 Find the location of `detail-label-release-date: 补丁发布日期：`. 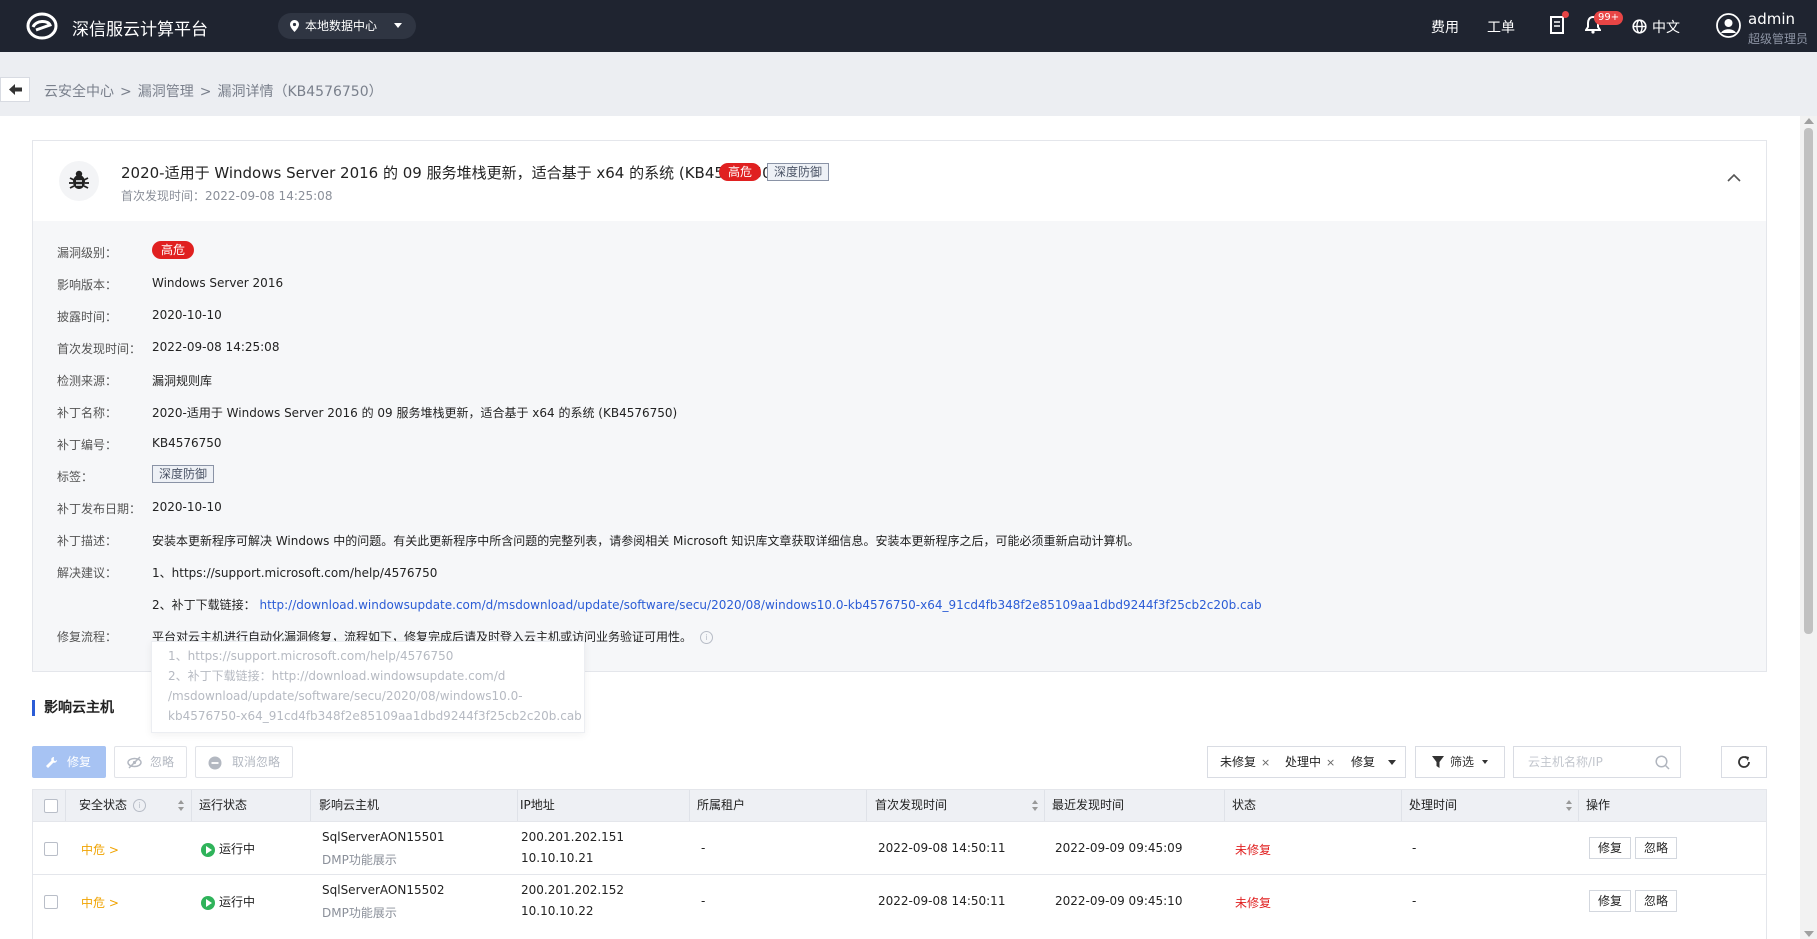

detail-label-release-date: 补丁发布日期： is located at coordinates (99, 509).